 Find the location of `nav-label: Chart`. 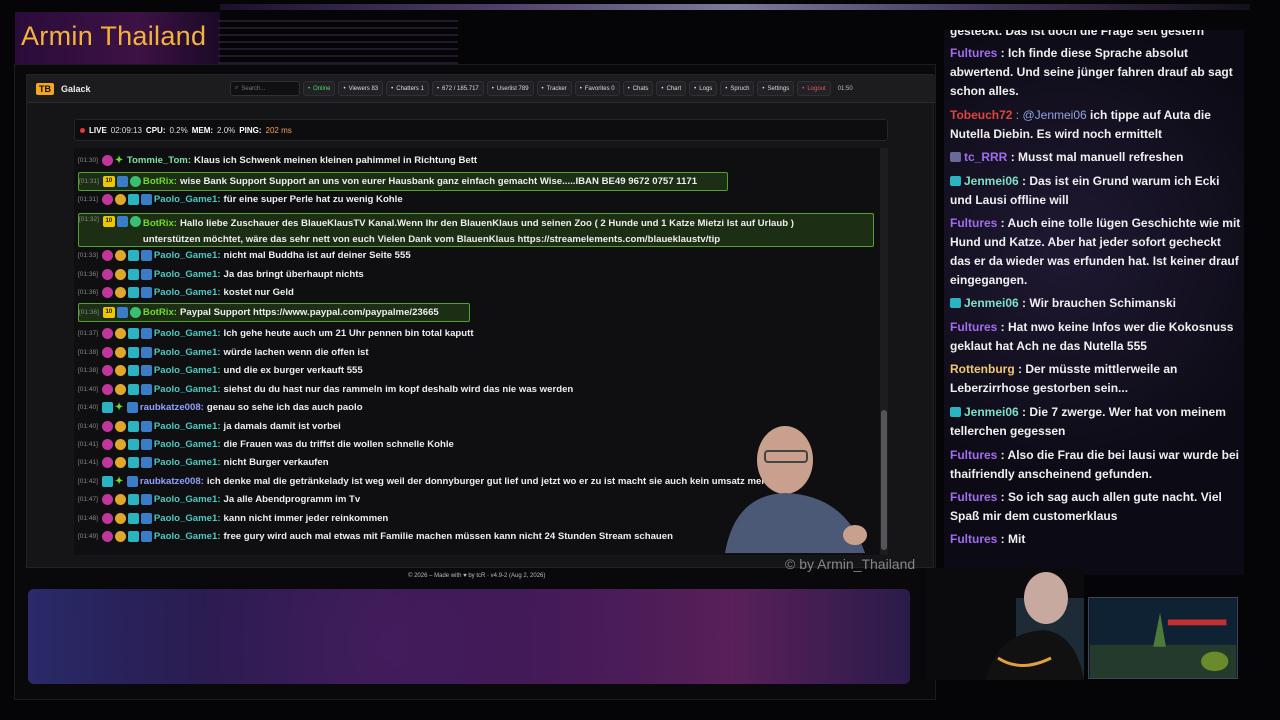

nav-label: Chart is located at coordinates (674, 88).